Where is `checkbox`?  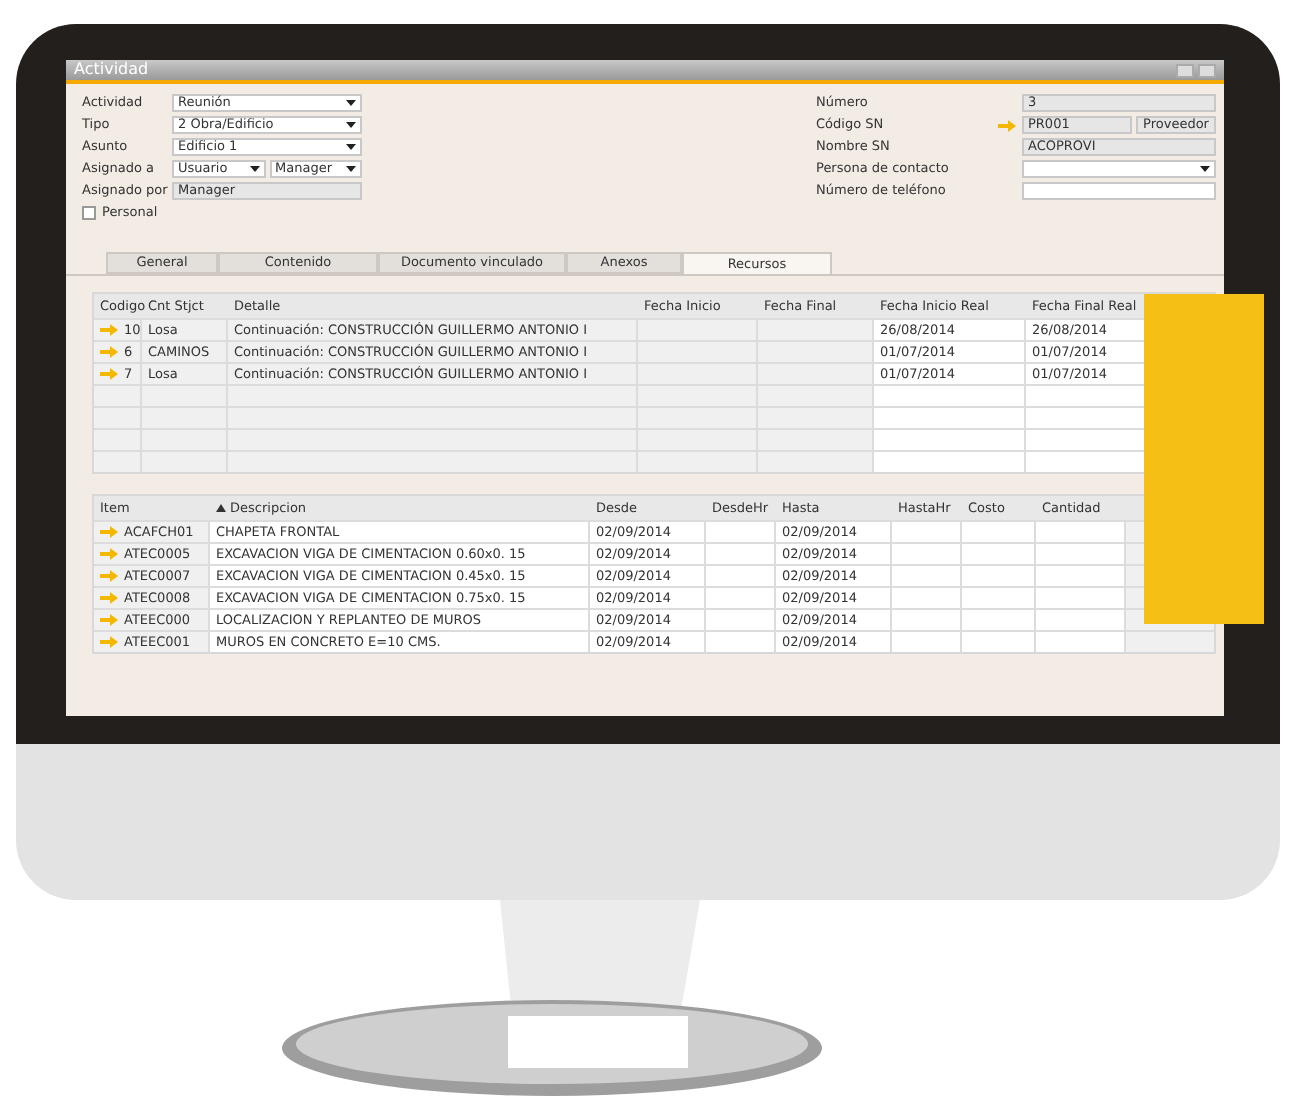
checkbox is located at coordinates (89, 213).